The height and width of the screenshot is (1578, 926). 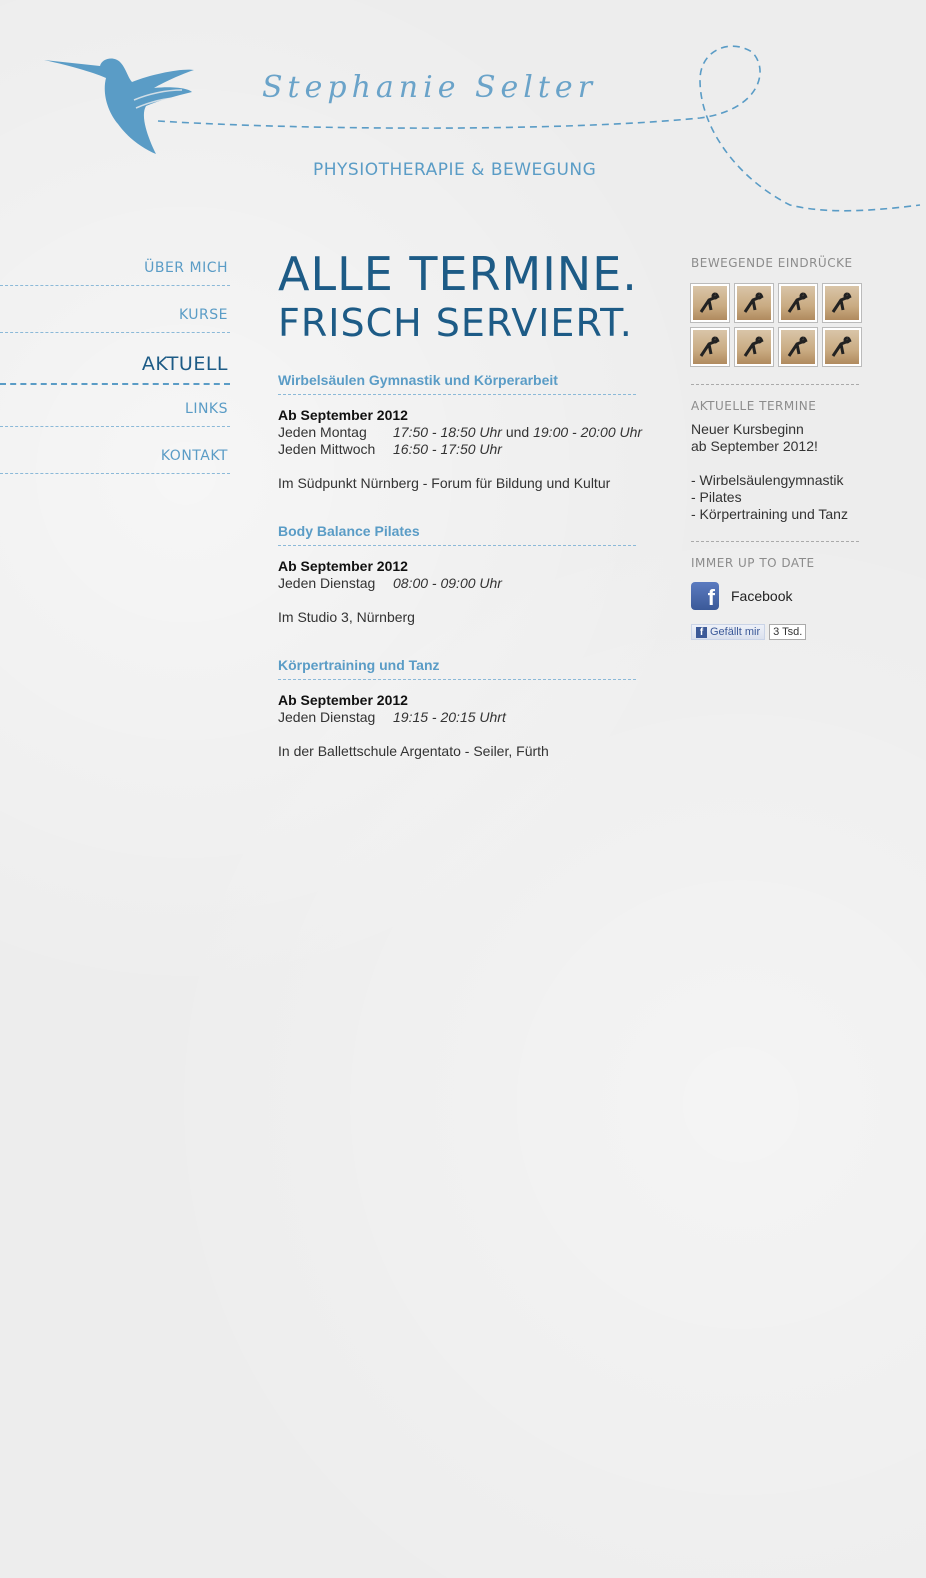 I want to click on facebook-like-widget: f Gefällt mir 3 Tsd., so click(x=776, y=632).